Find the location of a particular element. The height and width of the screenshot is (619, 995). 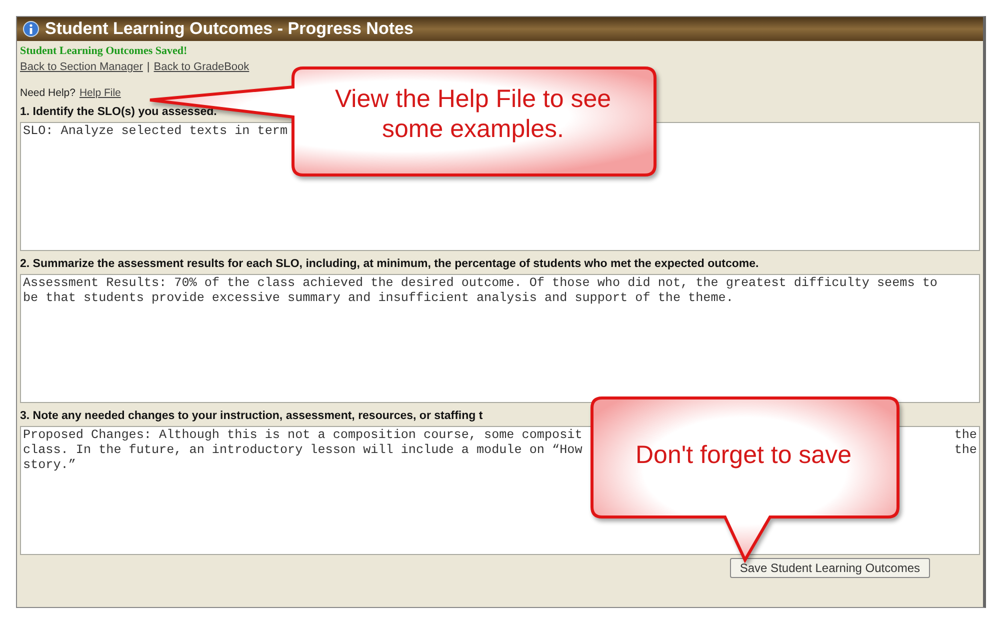

info-icon is located at coordinates (31, 29).